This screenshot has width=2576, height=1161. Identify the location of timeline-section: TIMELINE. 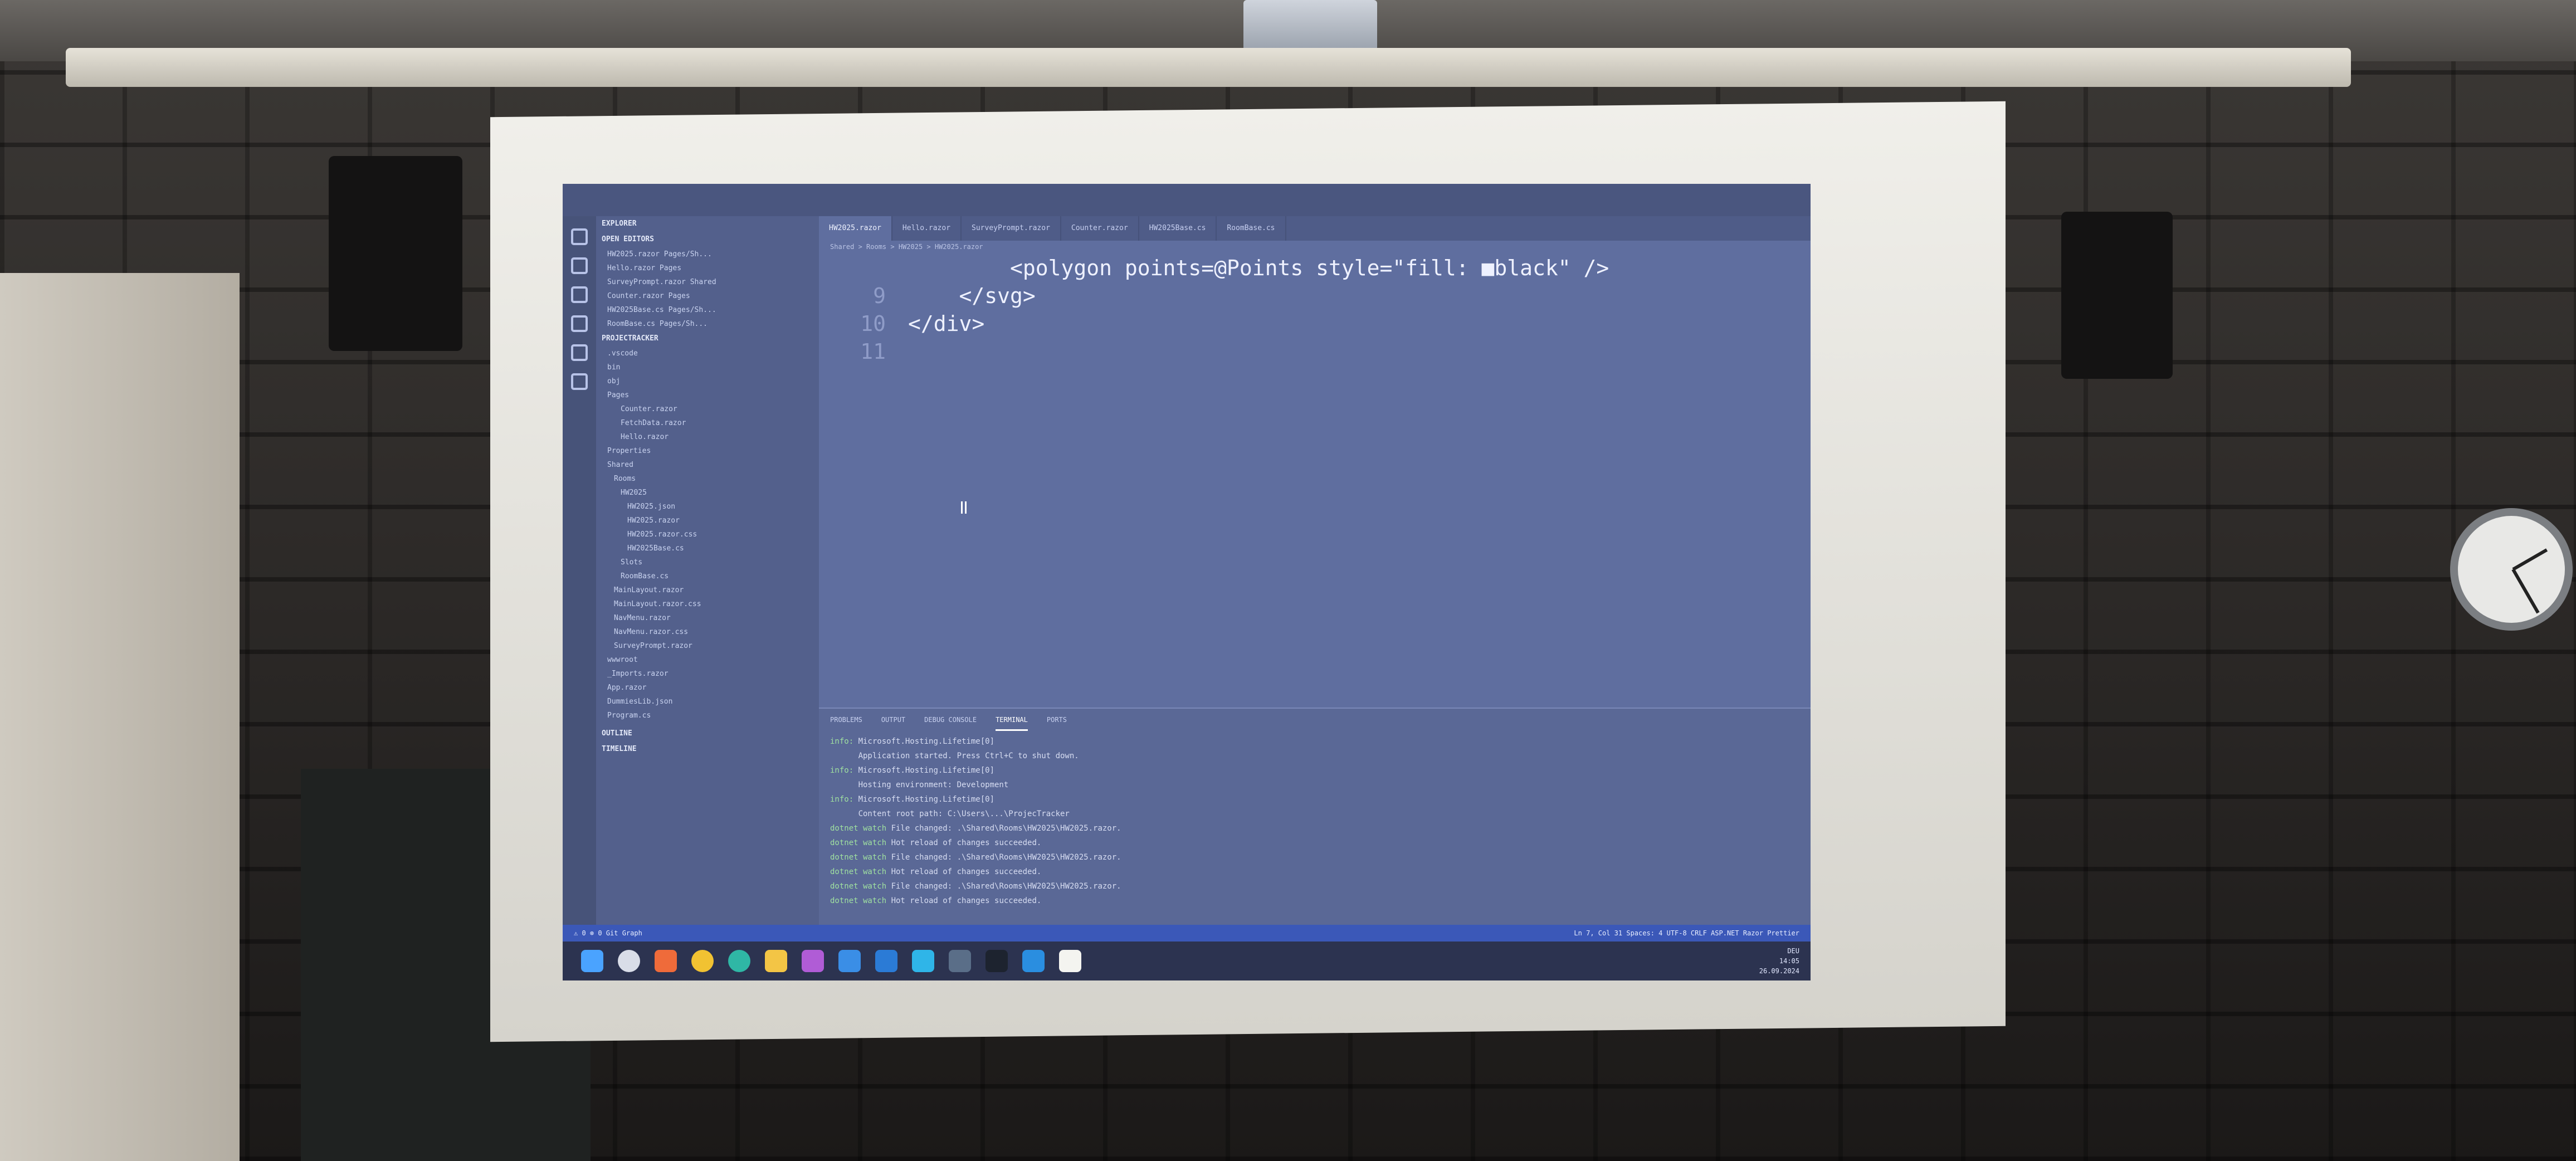
(707, 749).